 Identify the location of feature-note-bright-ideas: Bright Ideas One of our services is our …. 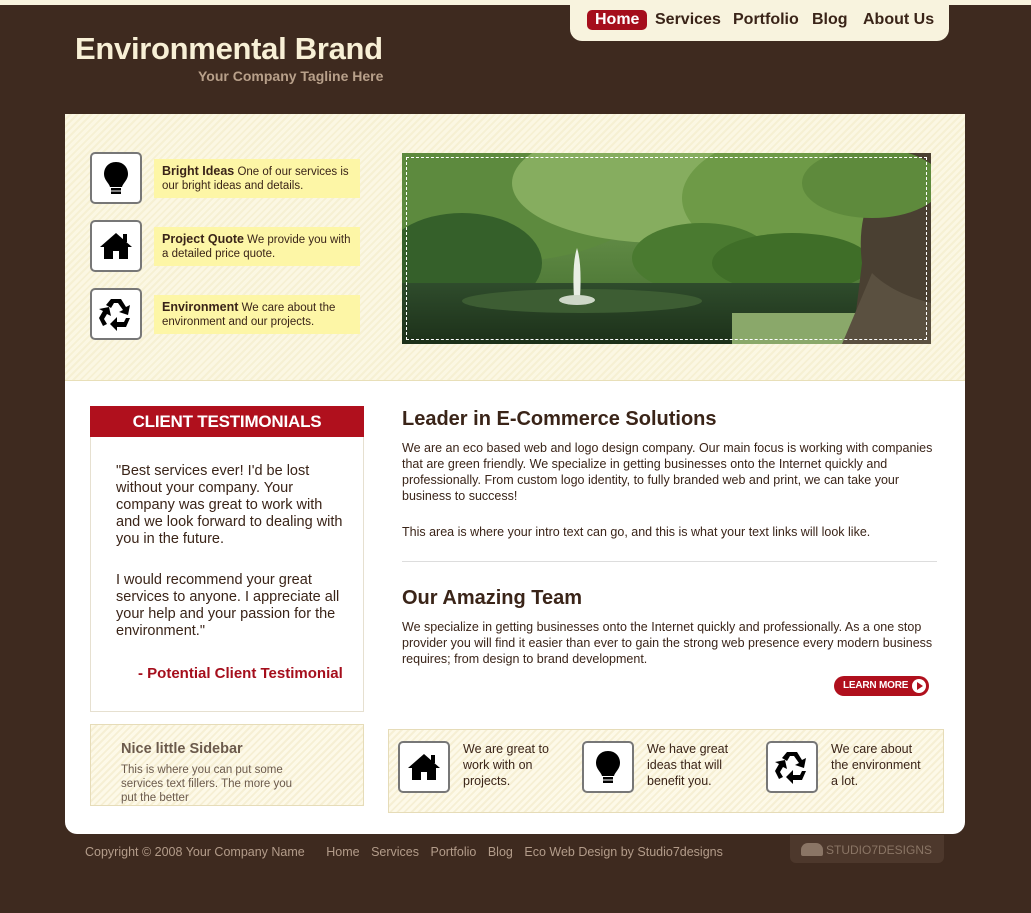
(257, 178).